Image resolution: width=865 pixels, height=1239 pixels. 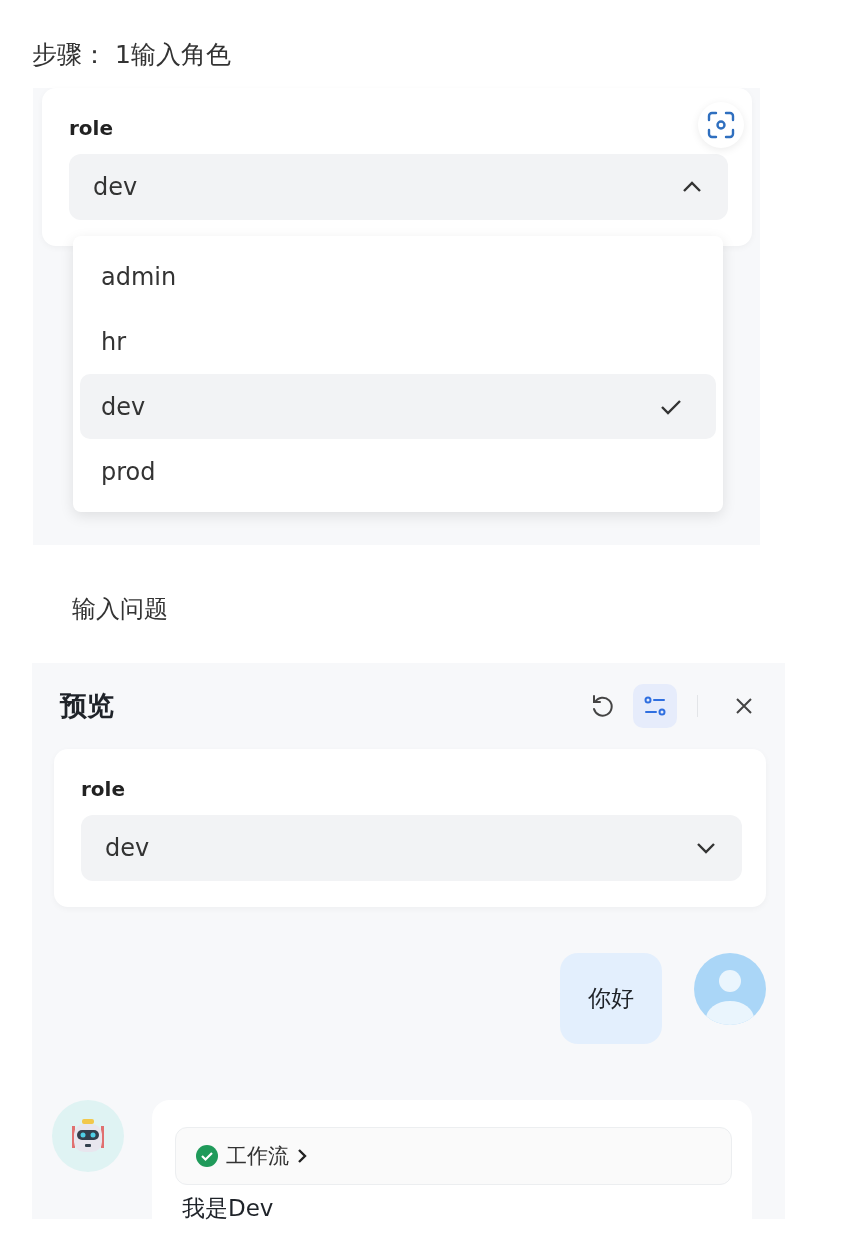 What do you see at coordinates (120, 609) in the screenshot?
I see `caption: 输入问题` at bounding box center [120, 609].